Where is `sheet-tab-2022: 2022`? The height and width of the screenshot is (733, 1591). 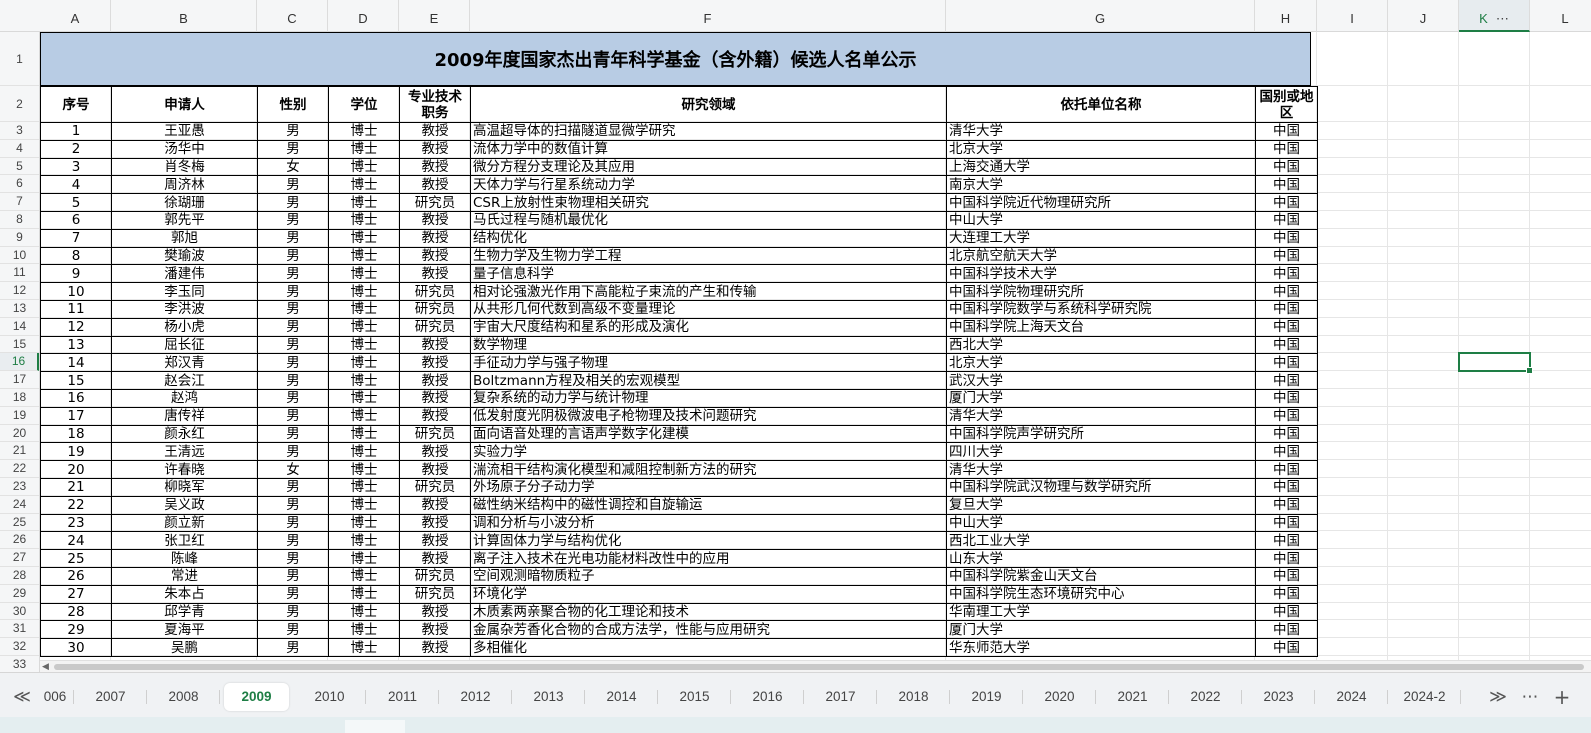 sheet-tab-2022: 2022 is located at coordinates (1205, 697).